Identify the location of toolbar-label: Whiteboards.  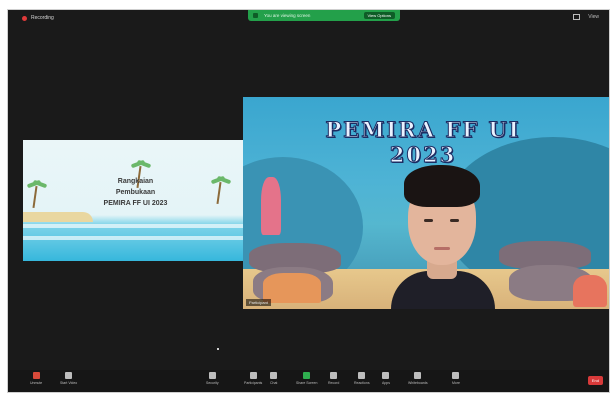
(418, 383).